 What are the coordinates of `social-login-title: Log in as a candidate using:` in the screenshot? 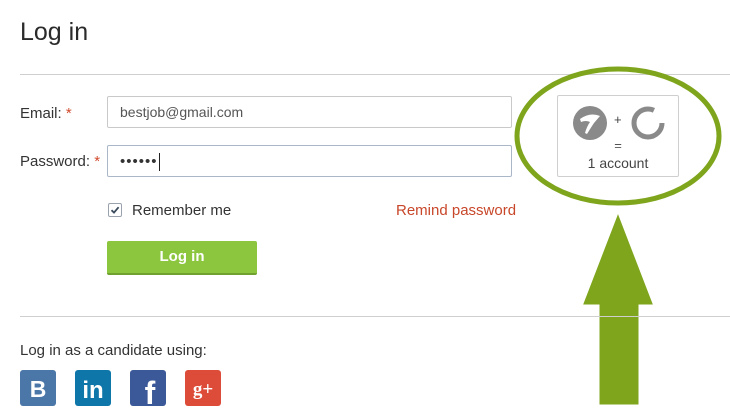 It's located at (113, 350).